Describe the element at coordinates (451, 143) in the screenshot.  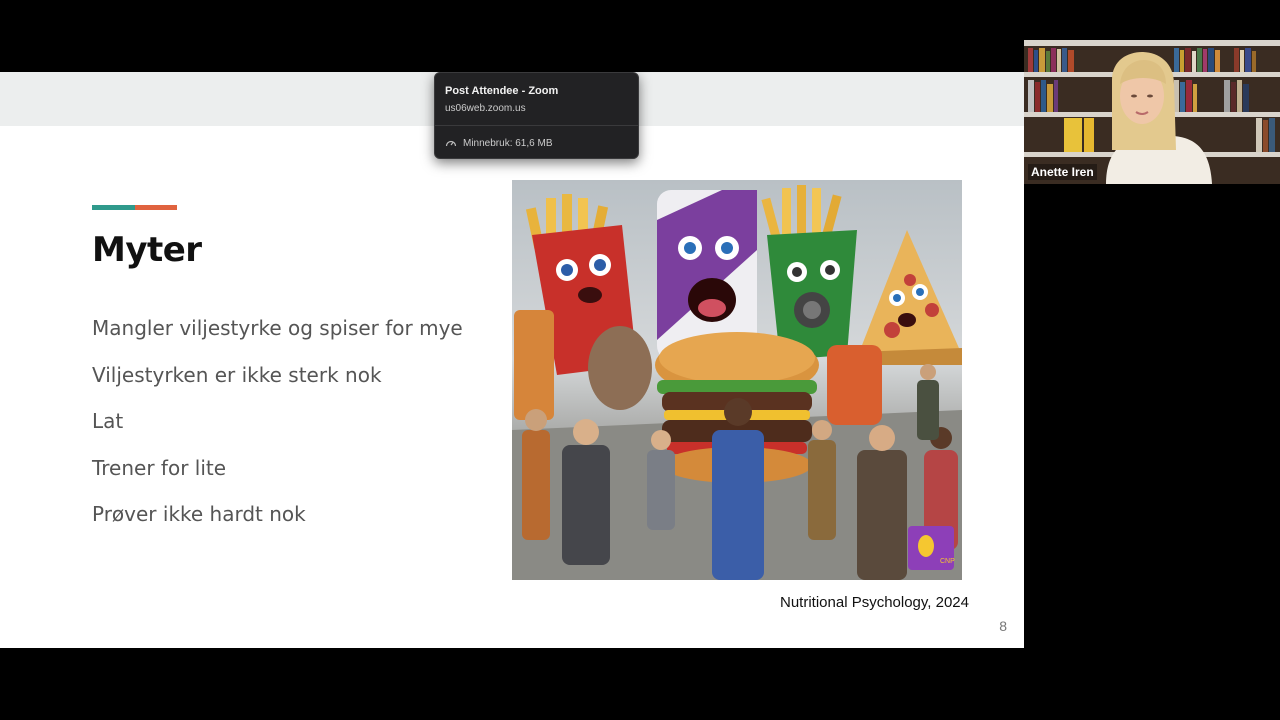
I see `gauge-icon` at that location.